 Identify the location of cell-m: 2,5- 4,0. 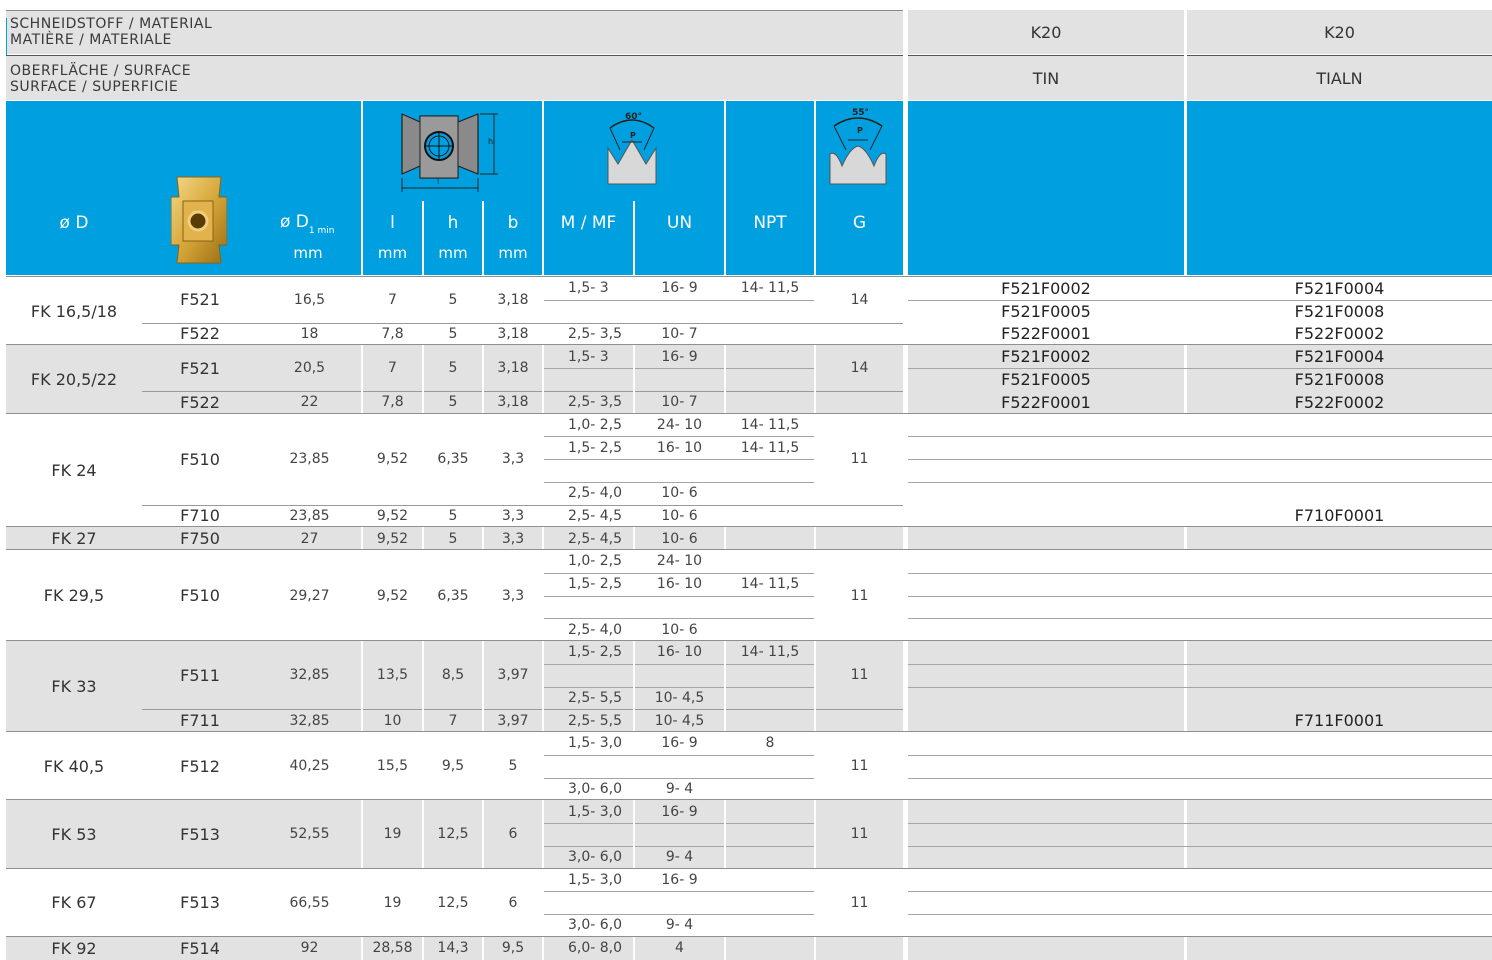
(595, 629).